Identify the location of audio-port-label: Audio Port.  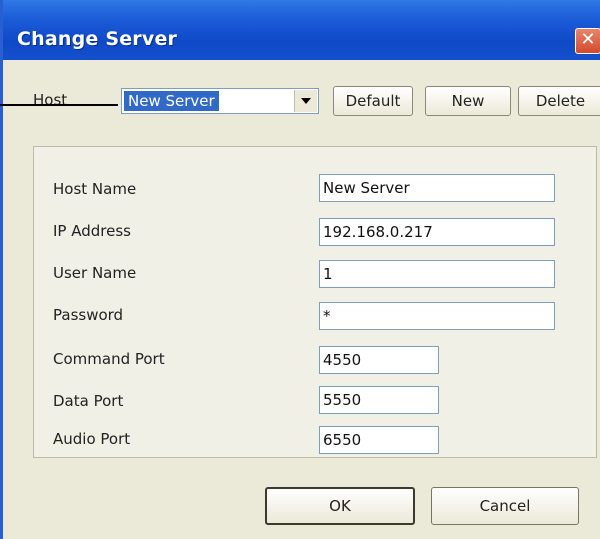
(92, 439).